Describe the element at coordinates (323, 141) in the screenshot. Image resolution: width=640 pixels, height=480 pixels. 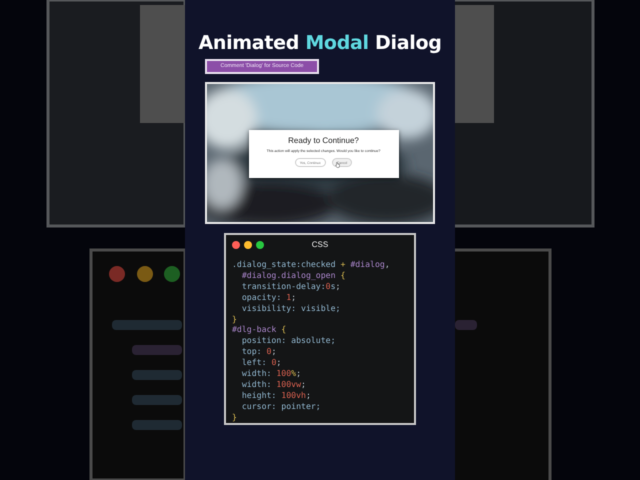
I see `dialog-title: Ready to Continue?` at that location.